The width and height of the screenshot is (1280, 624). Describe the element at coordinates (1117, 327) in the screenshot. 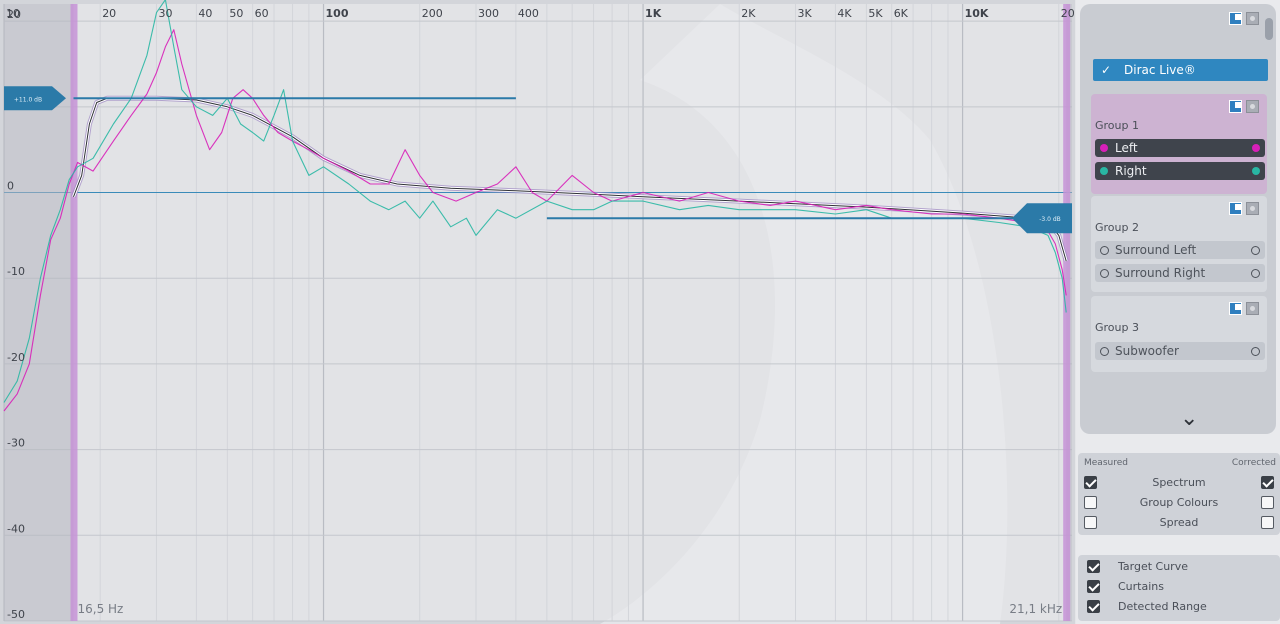

I see `group-label: Group 3` at that location.